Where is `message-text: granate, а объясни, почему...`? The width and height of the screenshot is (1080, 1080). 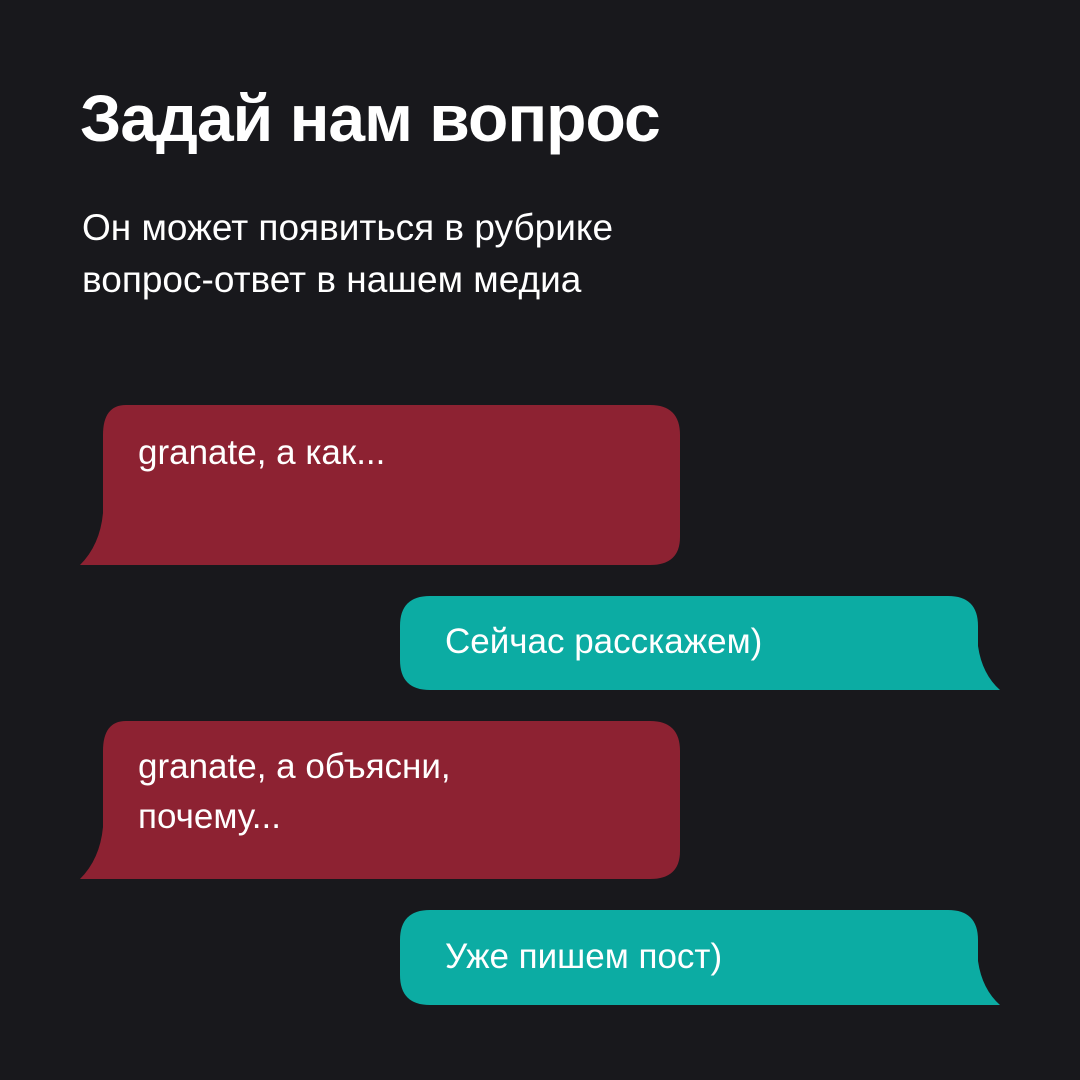 message-text: granate, а объясни, почему... is located at coordinates (294, 792).